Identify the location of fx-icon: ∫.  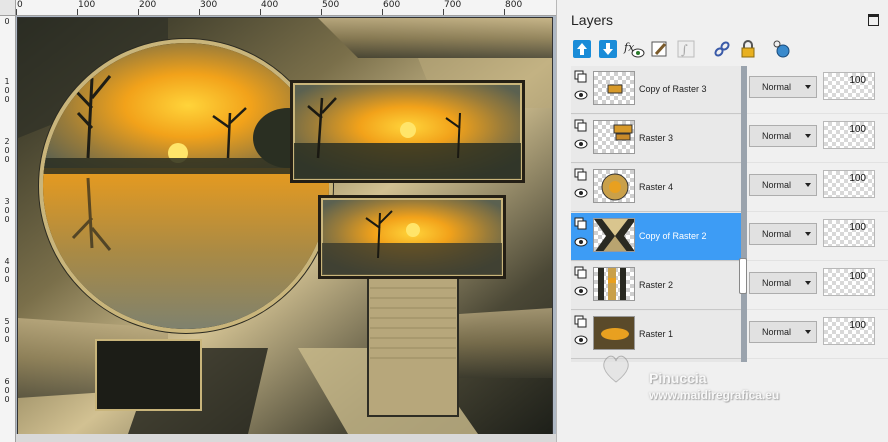
(686, 49).